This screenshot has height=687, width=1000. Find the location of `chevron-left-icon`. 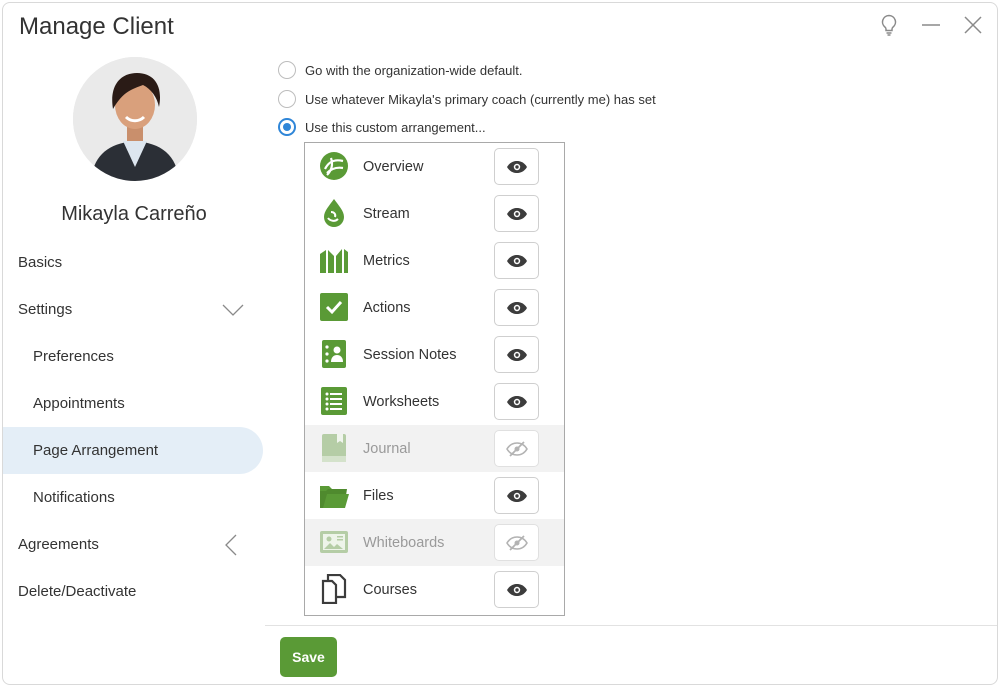

chevron-left-icon is located at coordinates (231, 545).